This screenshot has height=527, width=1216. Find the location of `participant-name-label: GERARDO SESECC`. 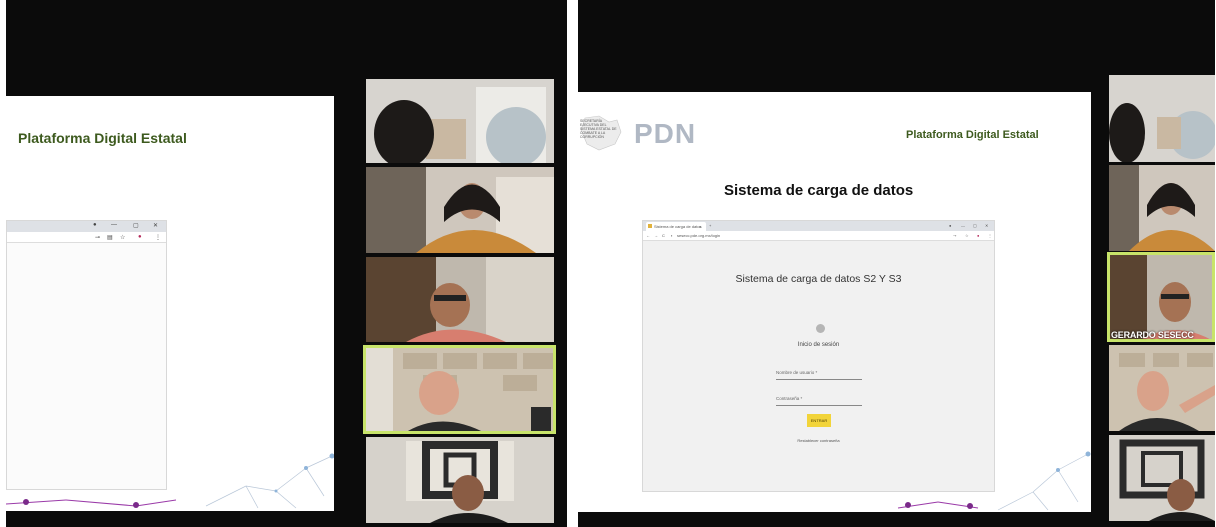

participant-name-label: GERARDO SESECC is located at coordinates (1152, 335).